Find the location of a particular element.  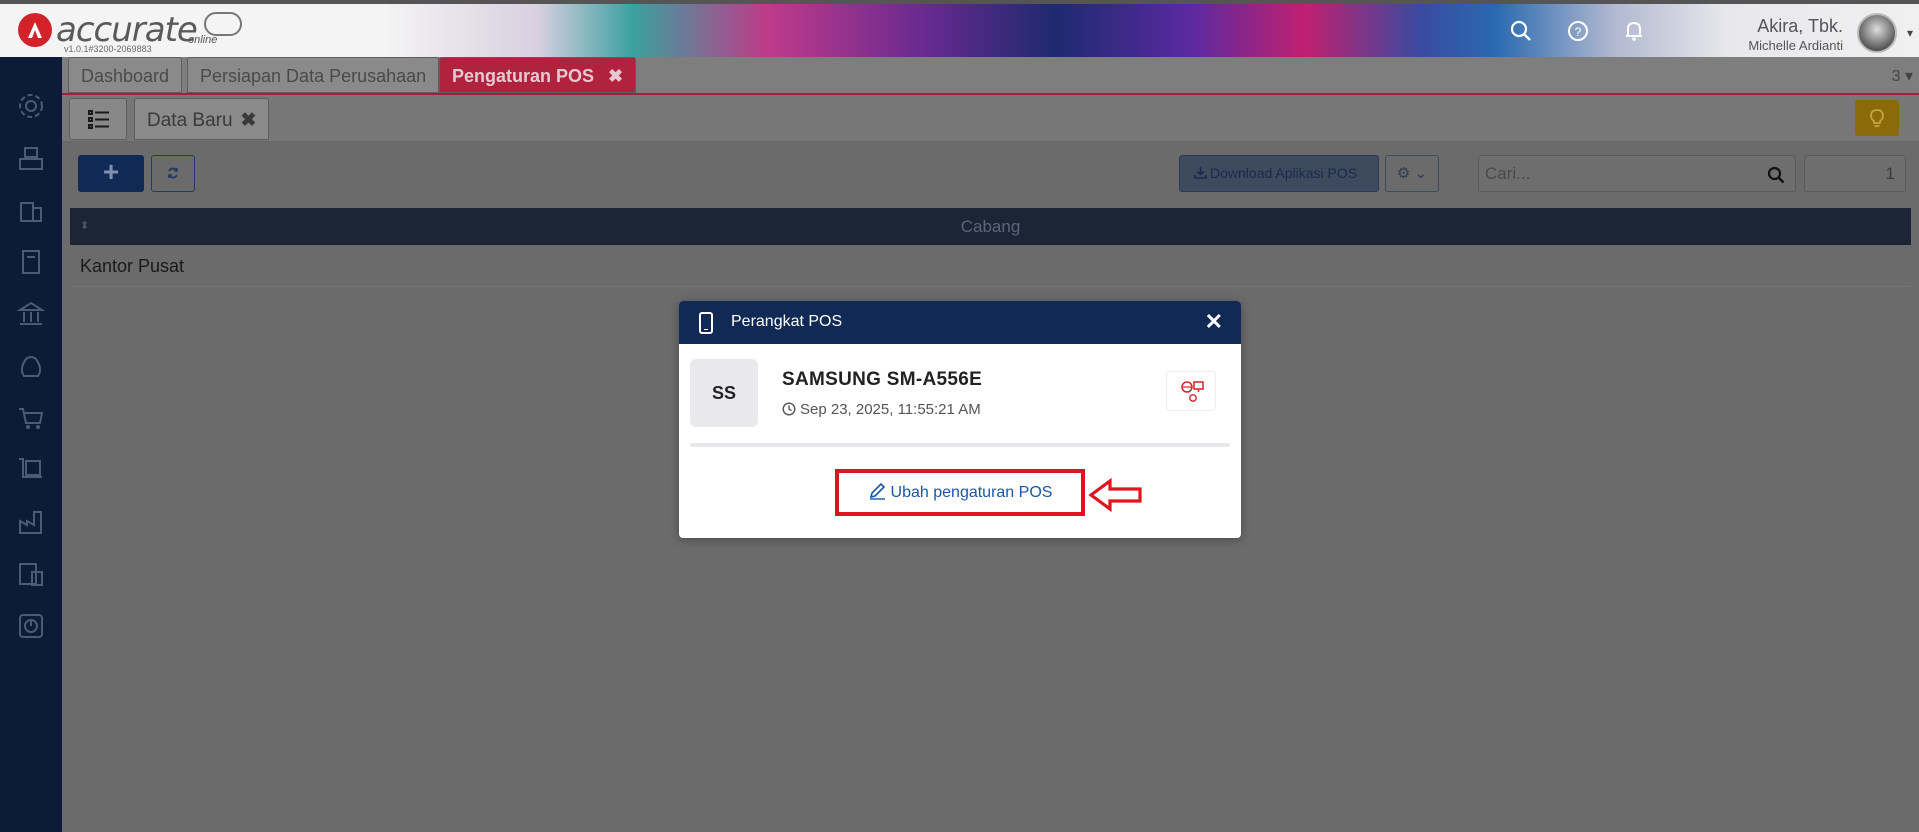

page-number-input: 1 is located at coordinates (1855, 173).